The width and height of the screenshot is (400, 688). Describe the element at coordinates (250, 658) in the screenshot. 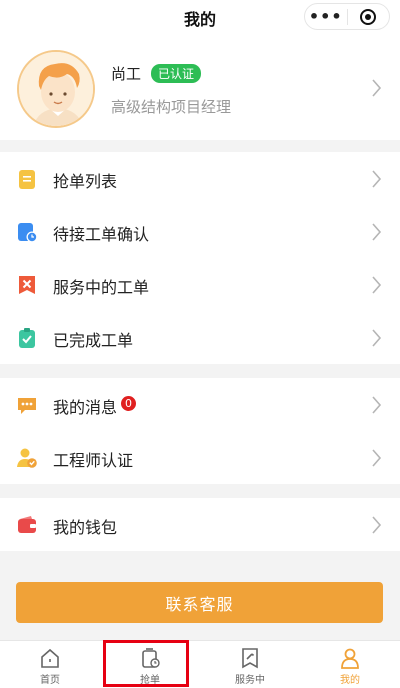

I see `service-tools-icon` at that location.